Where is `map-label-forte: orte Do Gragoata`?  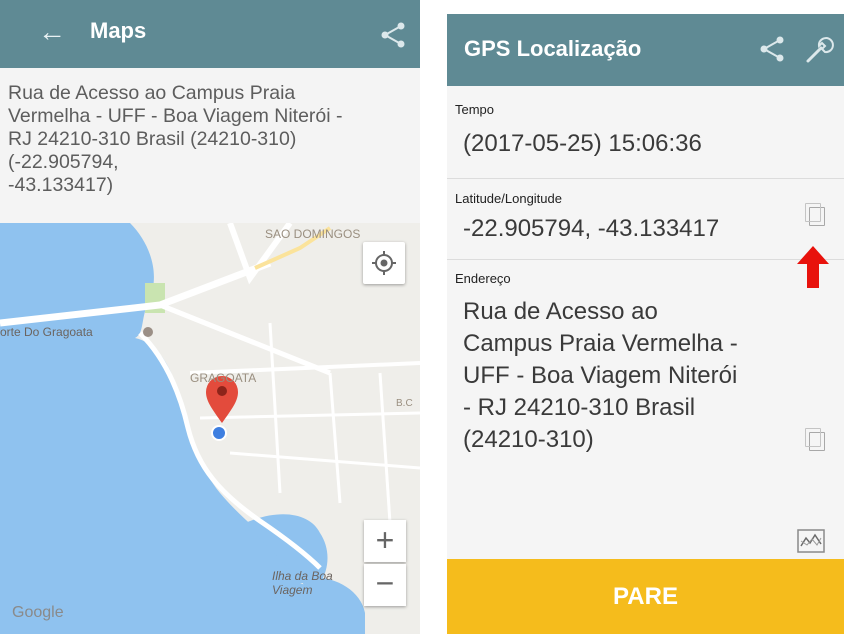 map-label-forte: orte Do Gragoata is located at coordinates (46, 332).